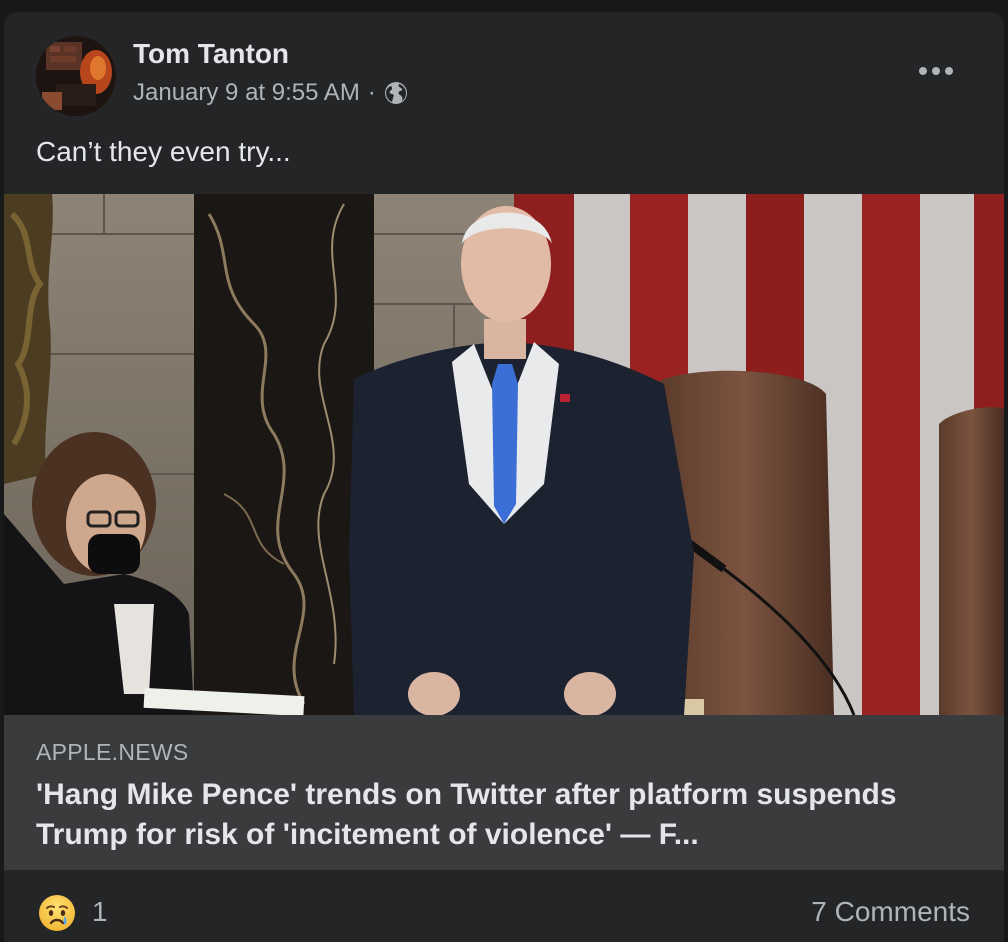  What do you see at coordinates (100, 912) in the screenshot?
I see `reaction-count: 1` at bounding box center [100, 912].